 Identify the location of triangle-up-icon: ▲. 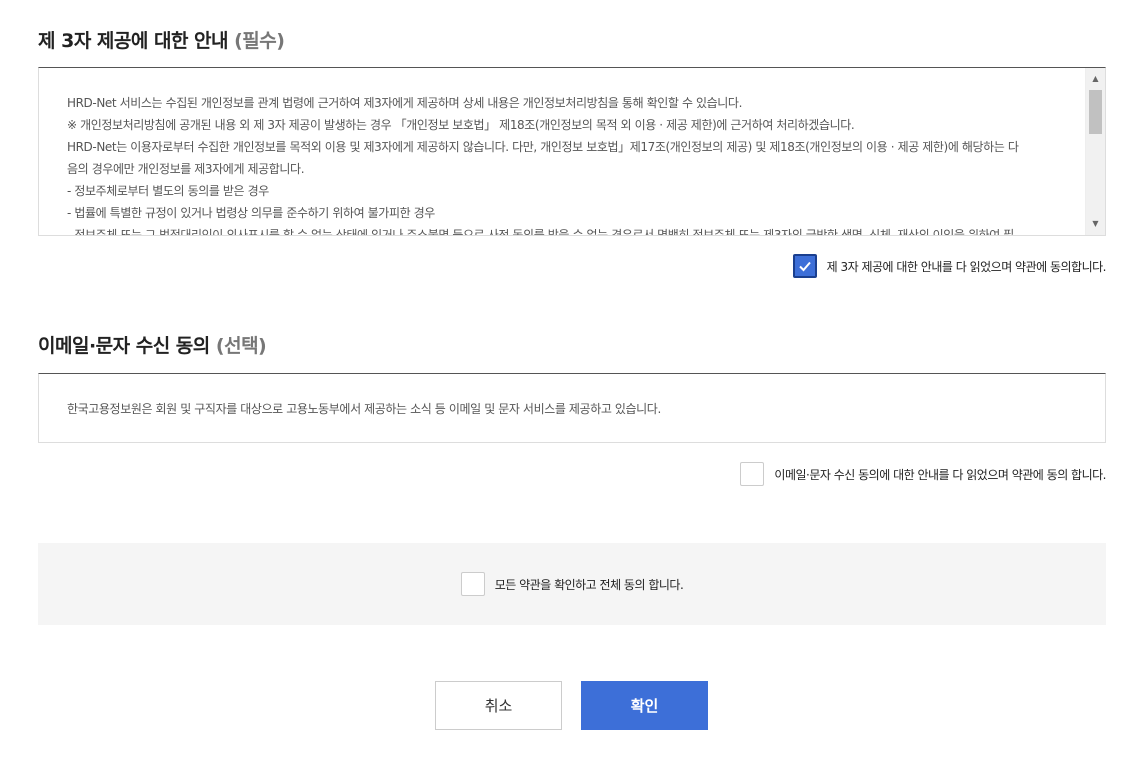
(1095, 79).